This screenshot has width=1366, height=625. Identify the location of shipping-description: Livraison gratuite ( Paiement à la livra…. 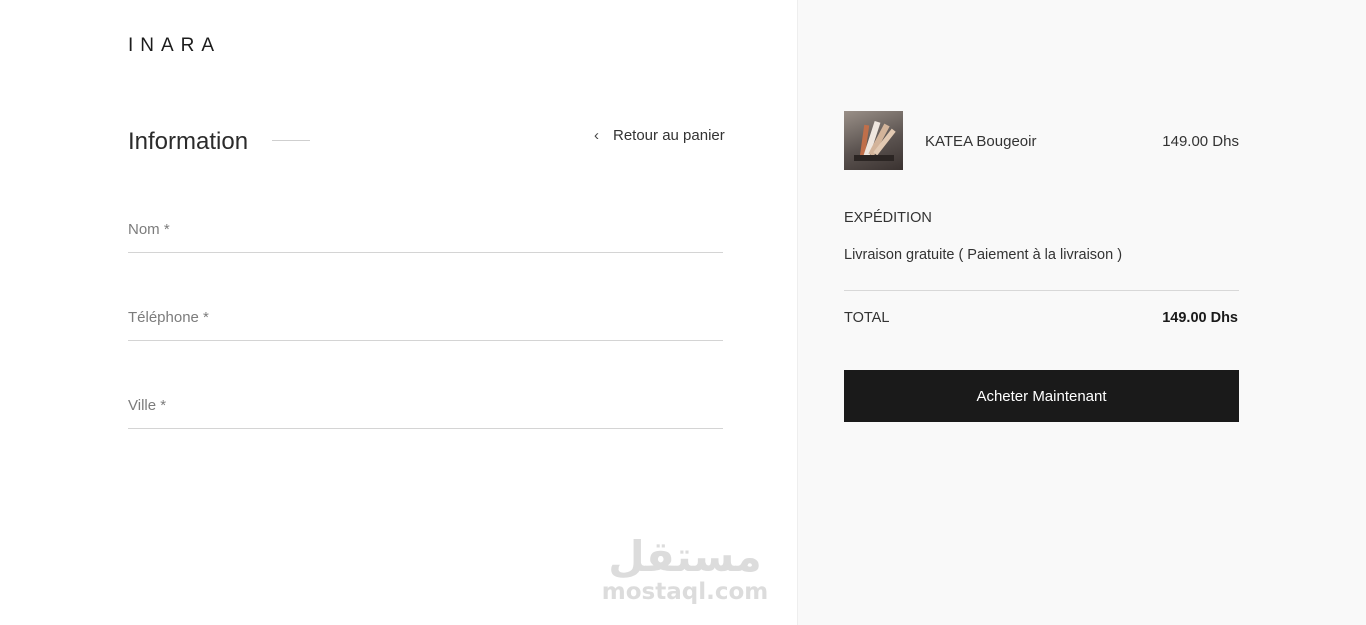
(983, 255).